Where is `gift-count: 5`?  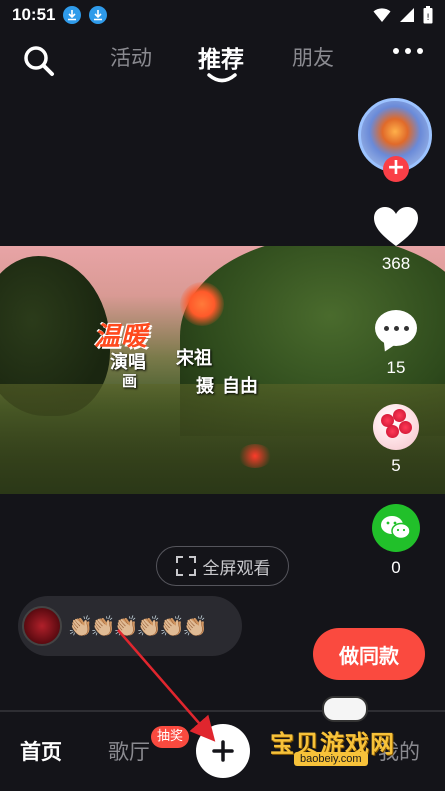 gift-count: 5 is located at coordinates (396, 465).